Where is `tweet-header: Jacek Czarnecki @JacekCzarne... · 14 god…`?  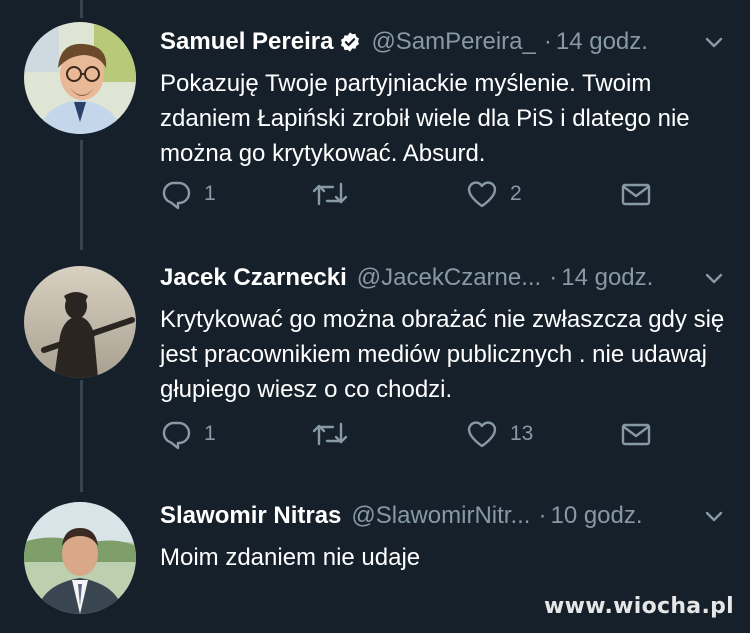 tweet-header: Jacek Czarnecki @JacekCzarne... · 14 god… is located at coordinates (406, 278).